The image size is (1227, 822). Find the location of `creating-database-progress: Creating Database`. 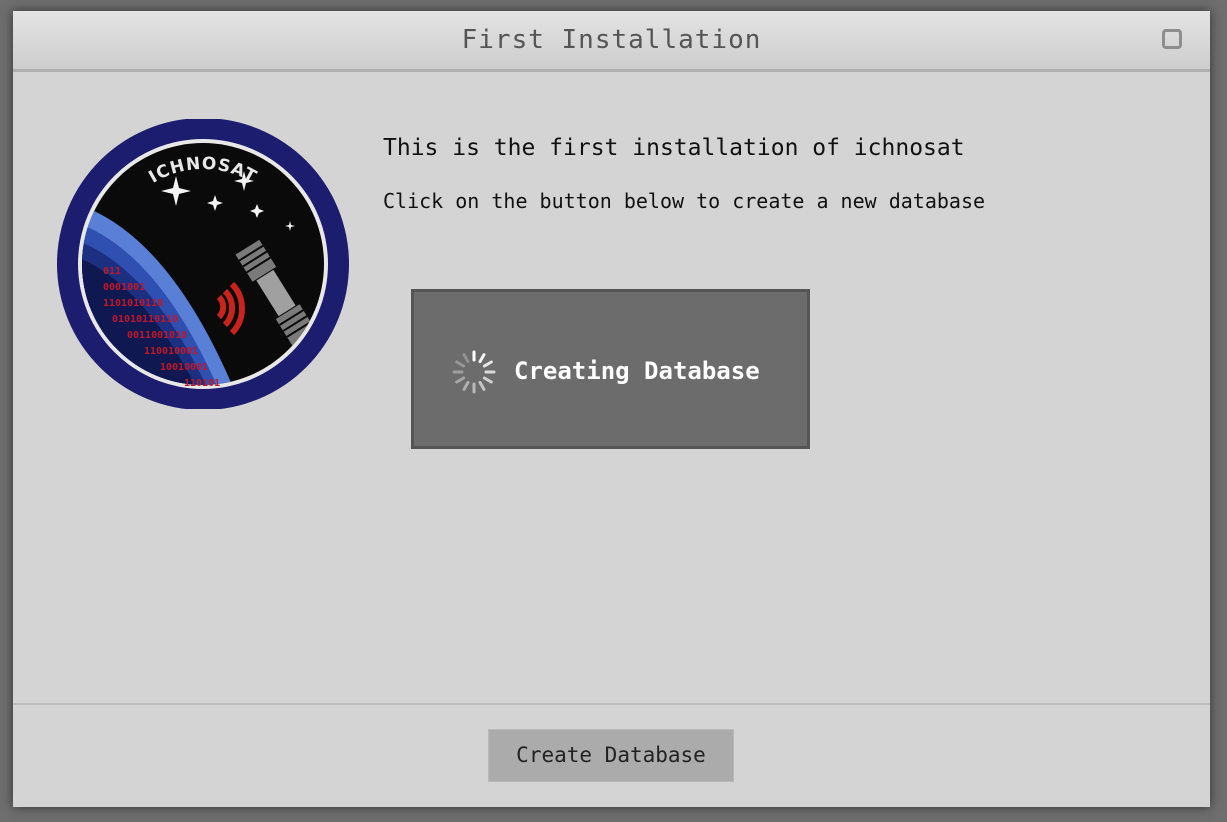

creating-database-progress: Creating Database is located at coordinates (610, 369).